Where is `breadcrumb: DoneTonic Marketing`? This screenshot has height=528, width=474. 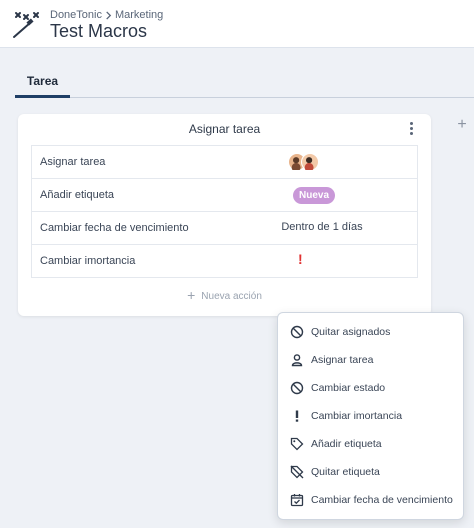 breadcrumb: DoneTonic Marketing is located at coordinates (106, 15).